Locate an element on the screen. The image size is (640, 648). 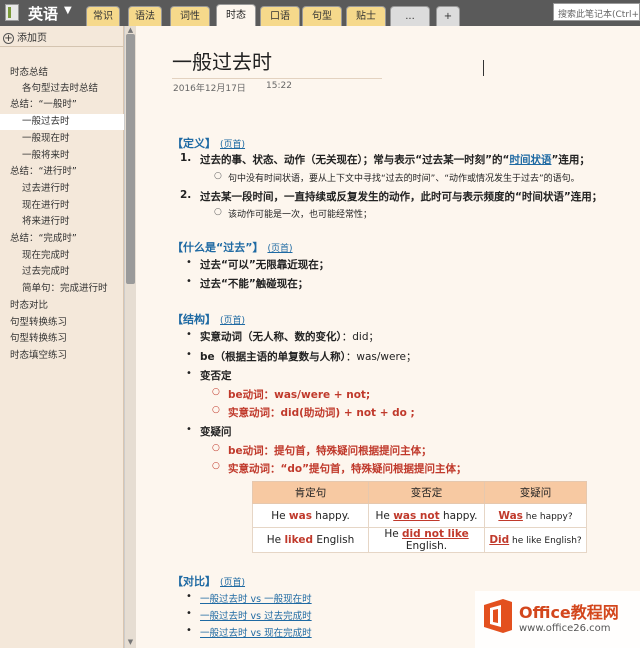
page-item: 过去完成时 is located at coordinates (62, 272).